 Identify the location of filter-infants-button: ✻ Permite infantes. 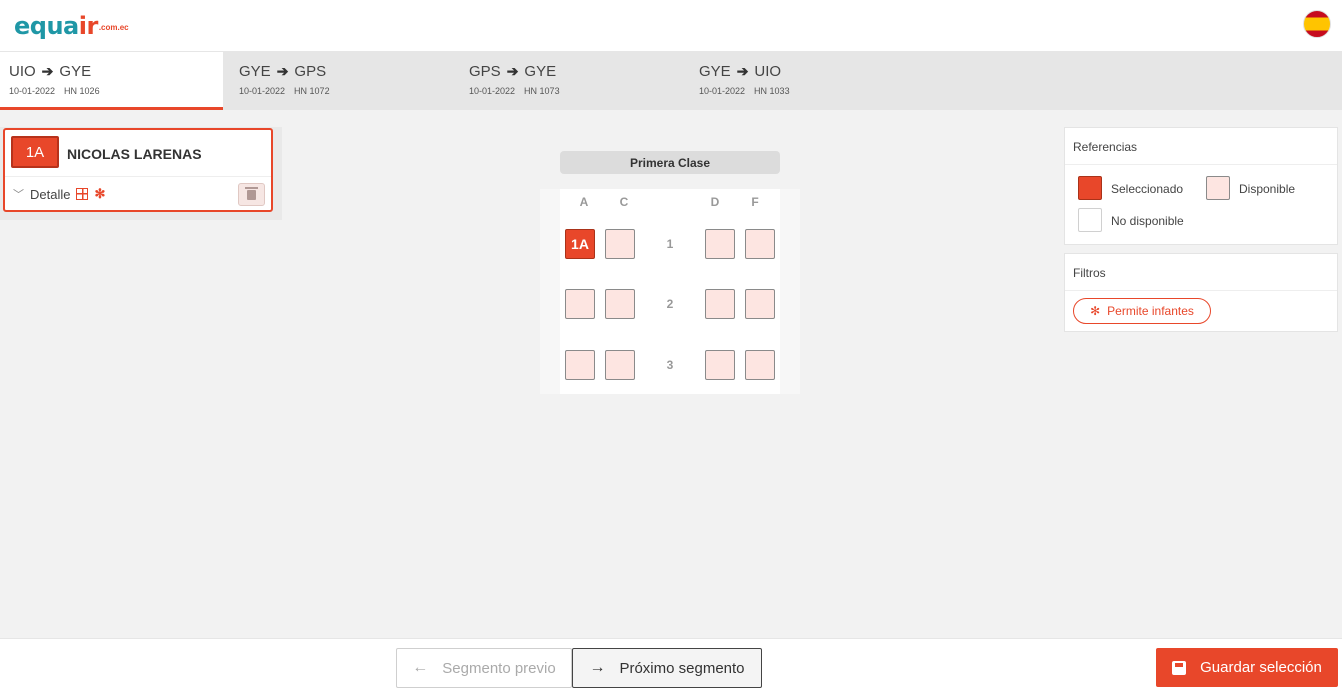
(1142, 311).